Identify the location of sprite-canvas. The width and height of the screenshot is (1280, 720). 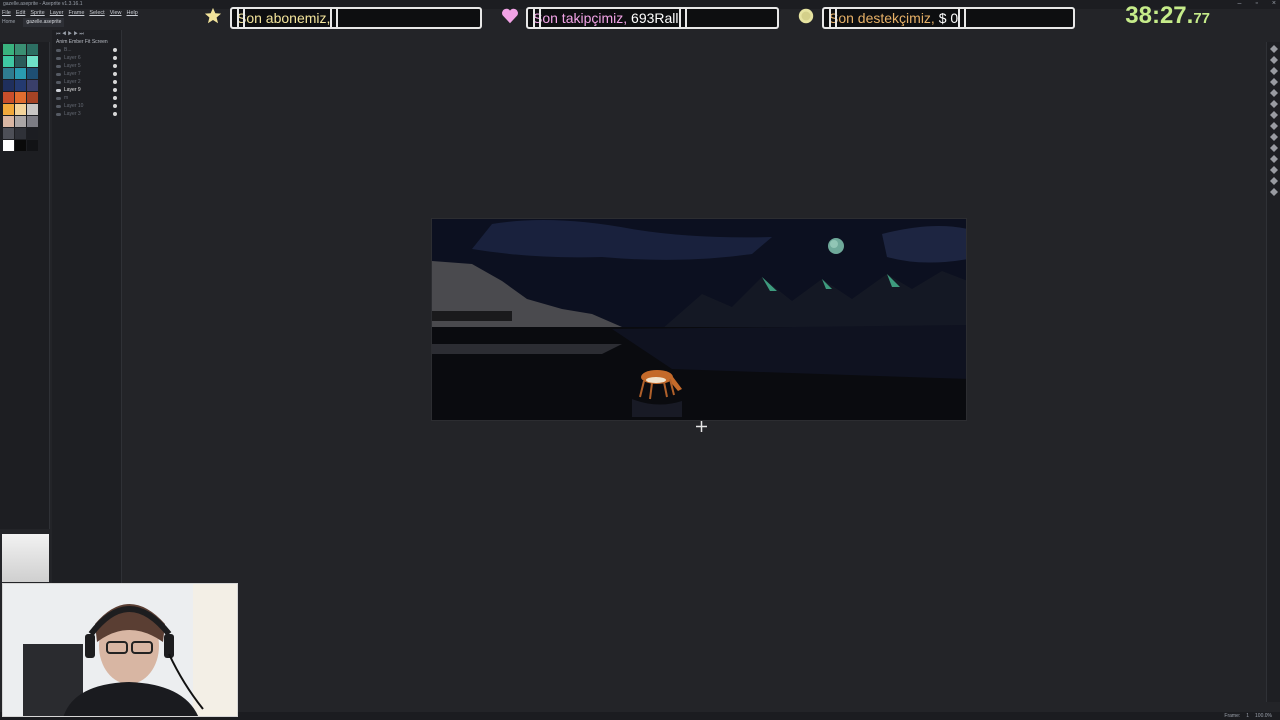
(699, 319).